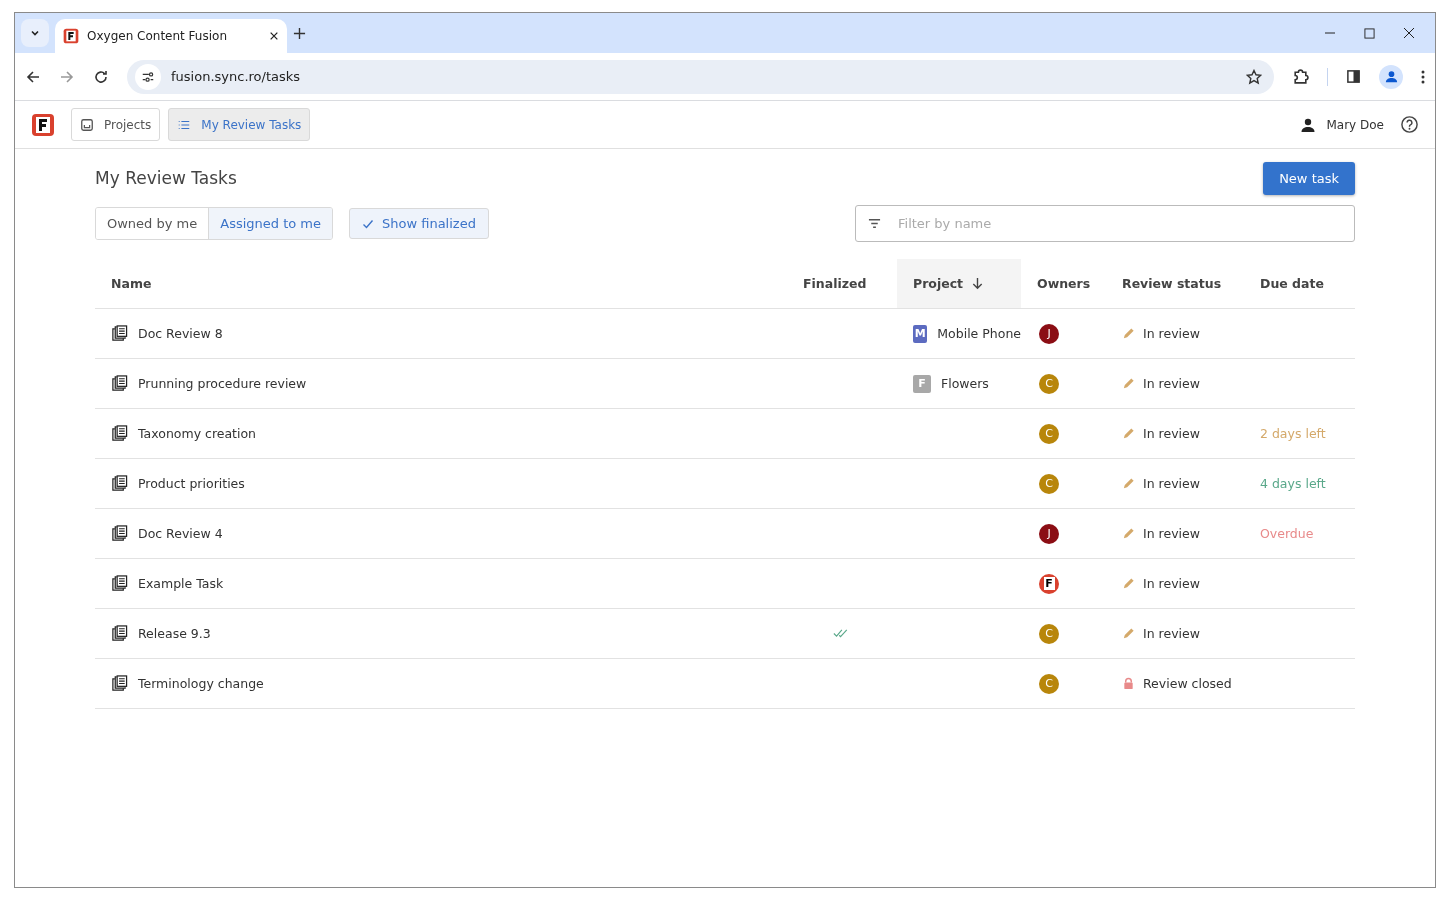 This screenshot has height=900, width=1450. Describe the element at coordinates (368, 223) in the screenshot. I see `check-icon` at that location.